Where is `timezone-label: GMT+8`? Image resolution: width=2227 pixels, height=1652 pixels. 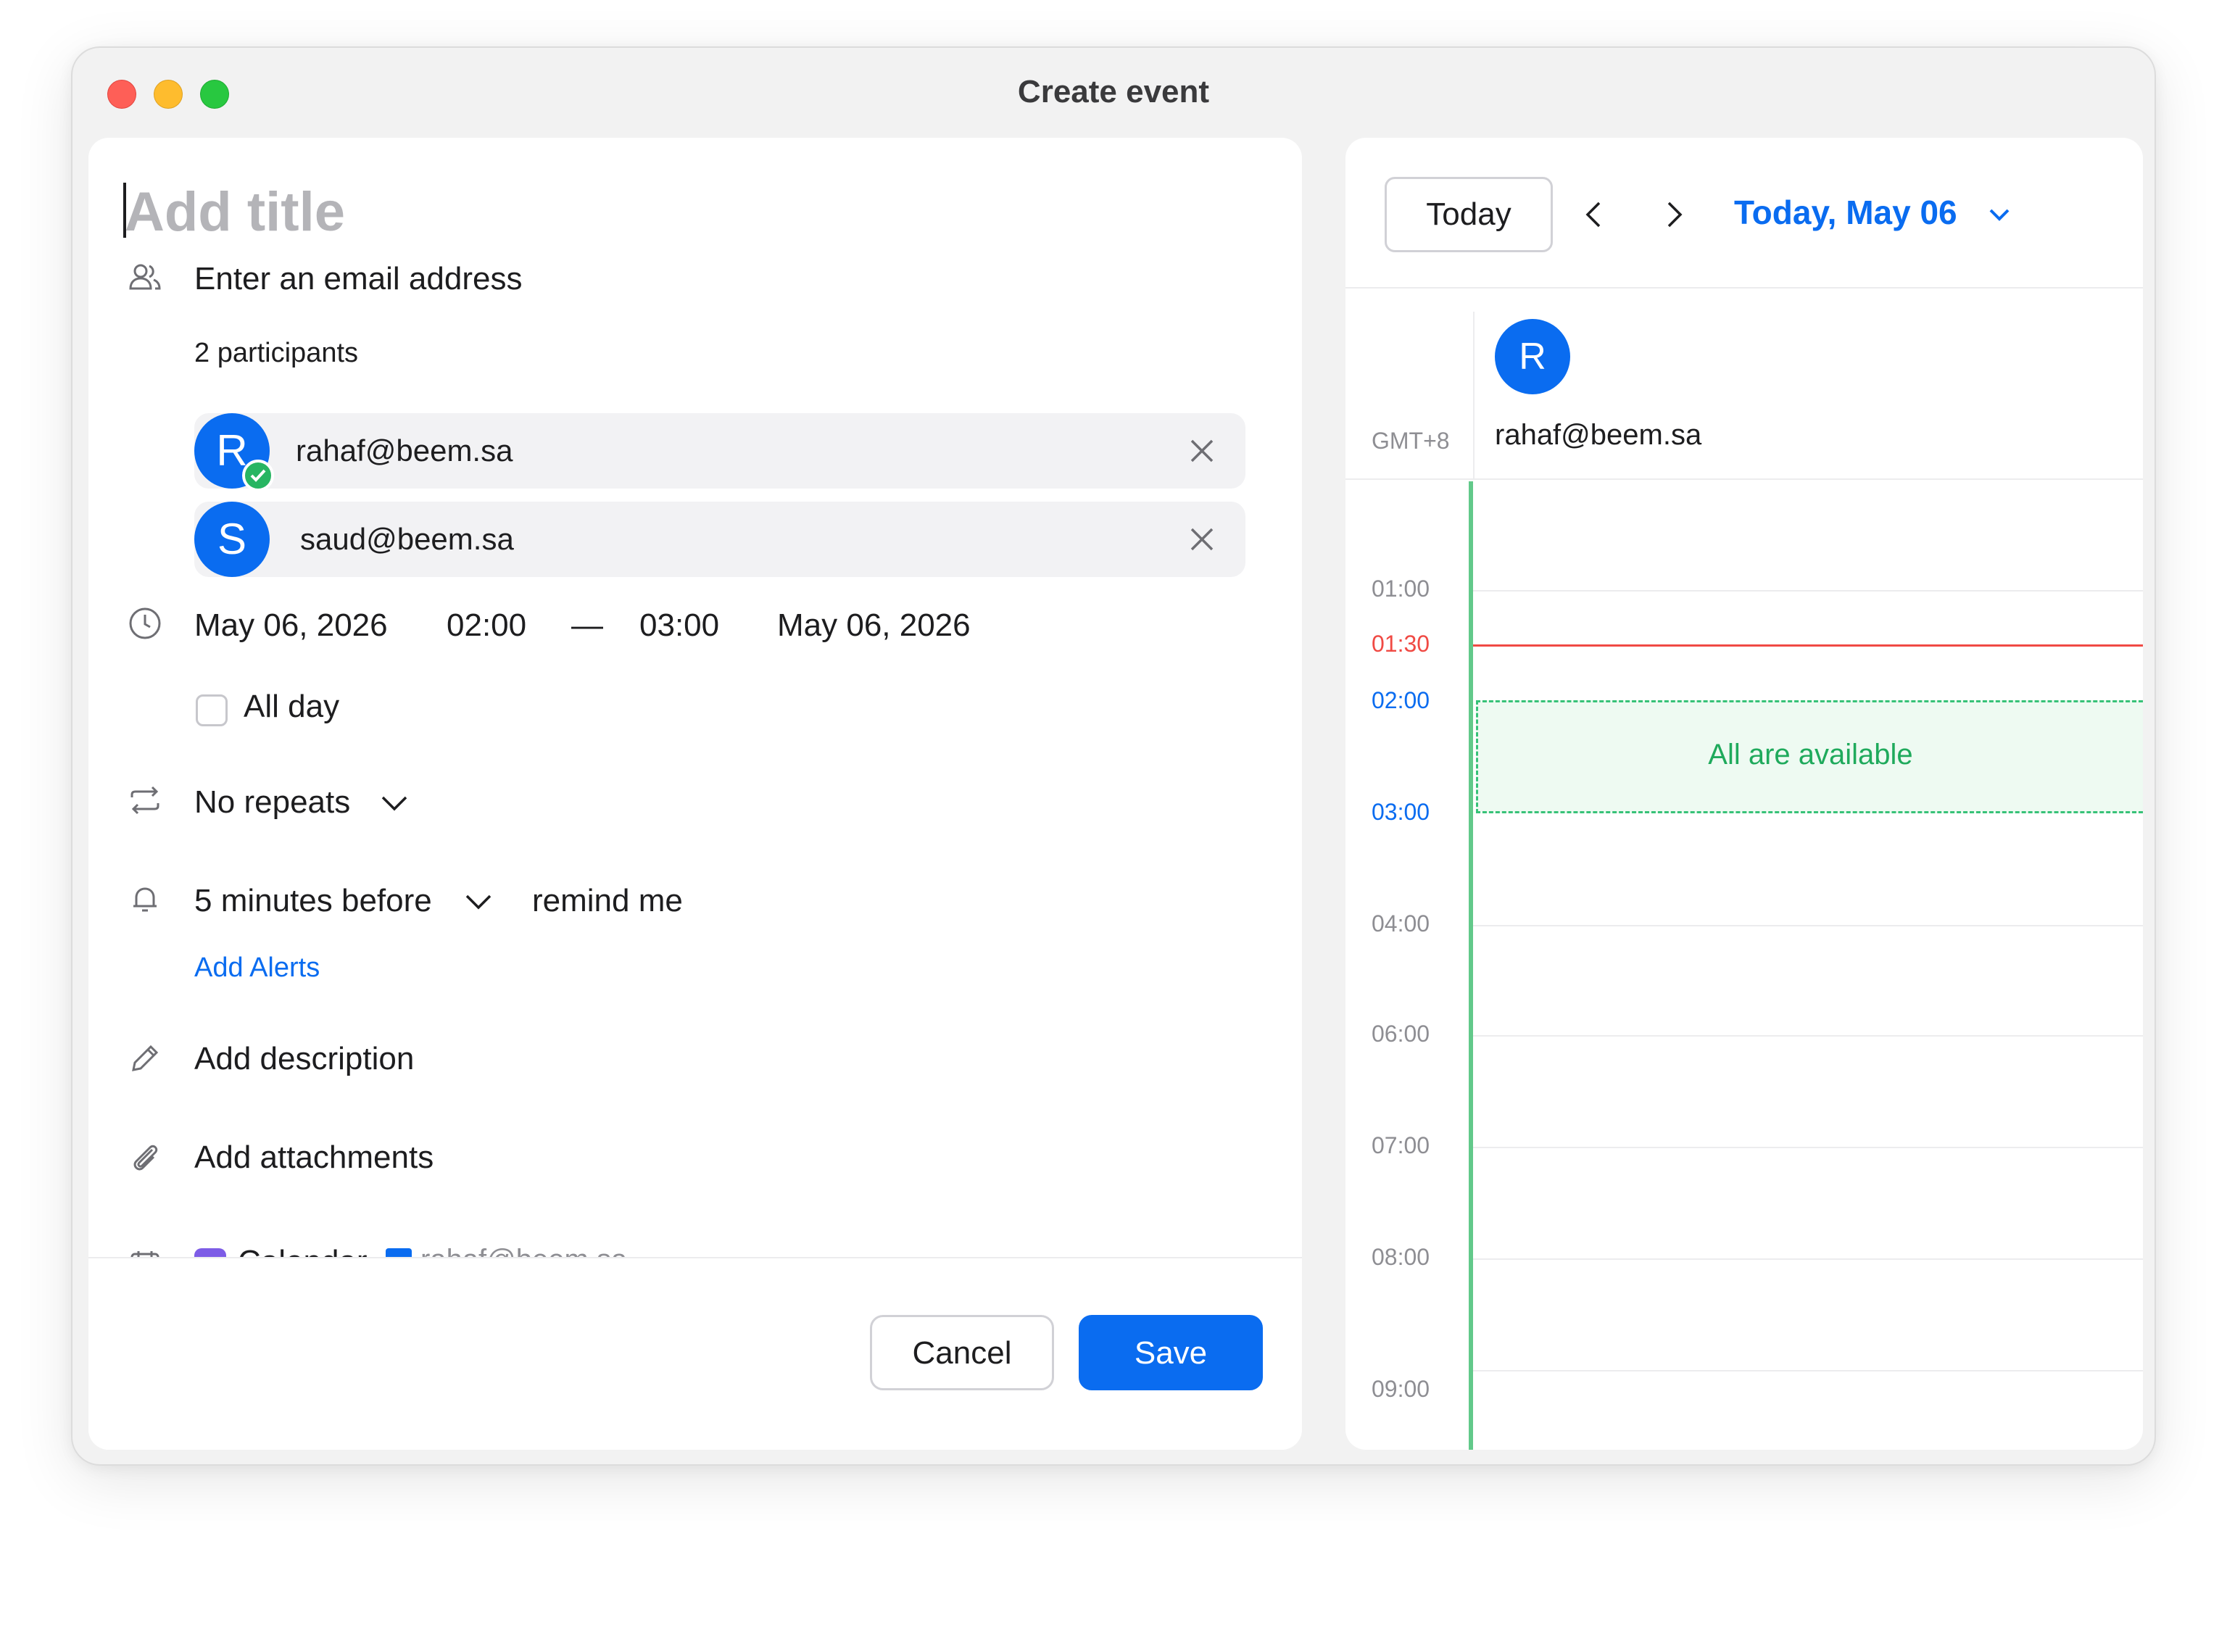
timezone-label: GMT+8 is located at coordinates (1411, 441).